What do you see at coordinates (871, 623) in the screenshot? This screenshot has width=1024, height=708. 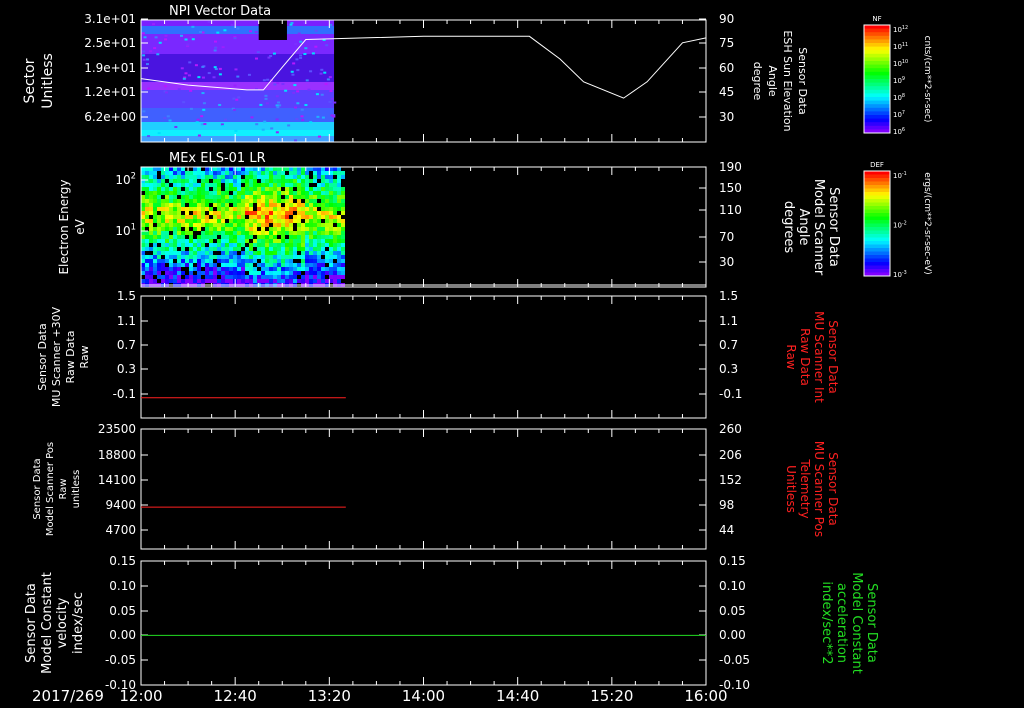 I see `y2-axis-label: Sensor Data` at bounding box center [871, 623].